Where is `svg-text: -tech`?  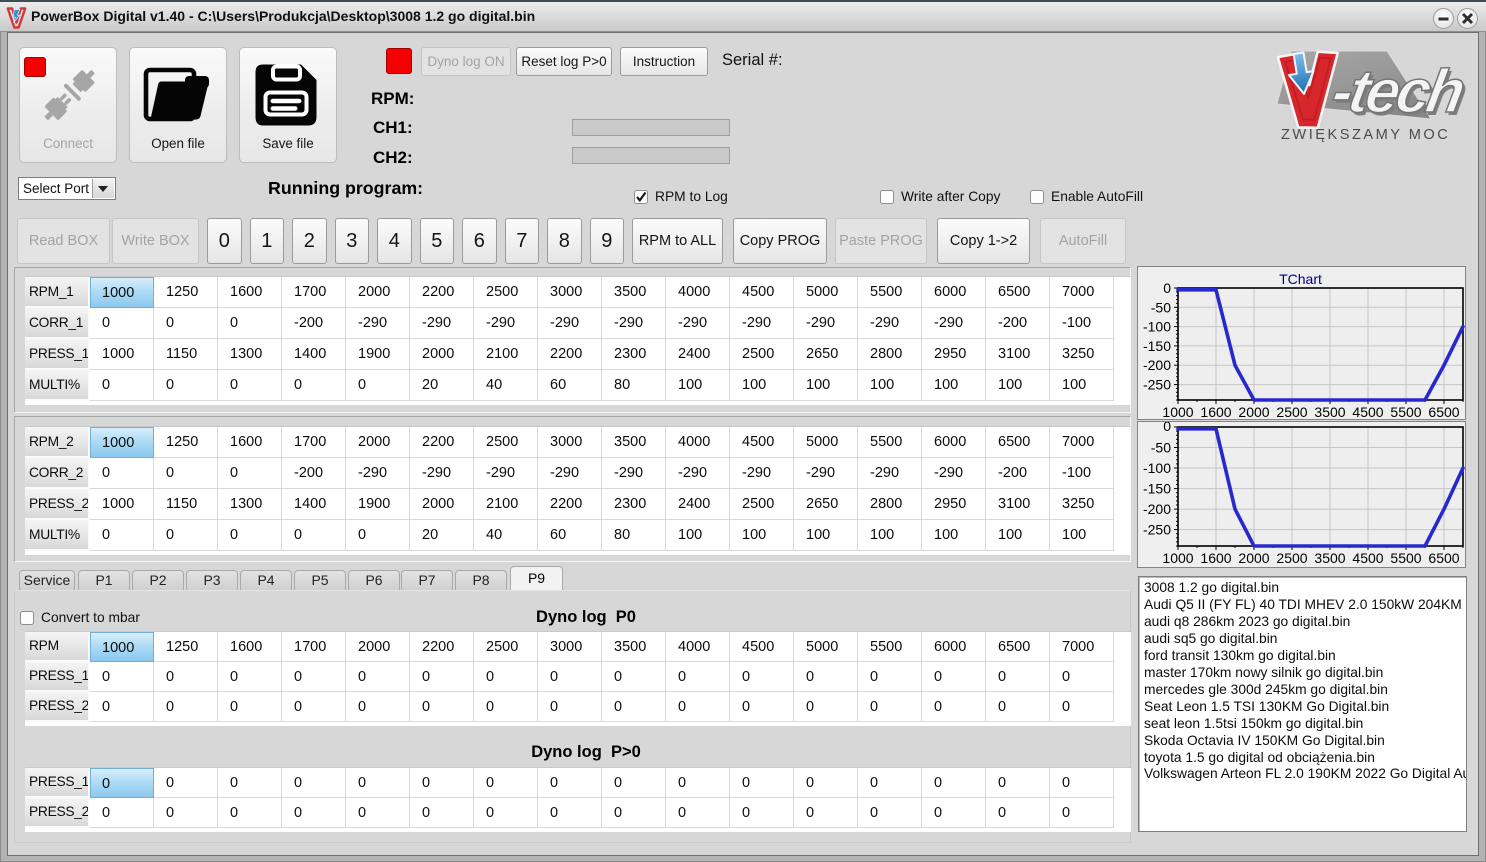
svg-text: -tech is located at coordinates (1397, 91).